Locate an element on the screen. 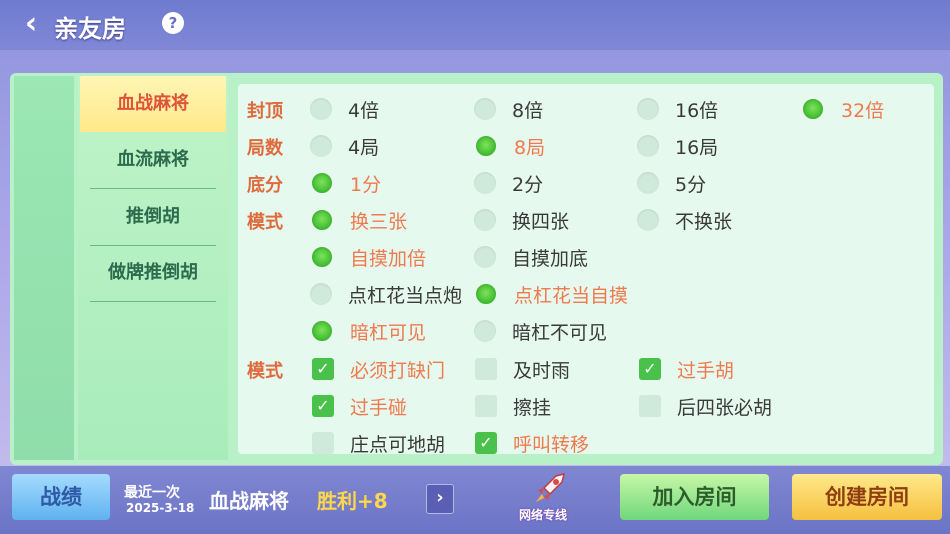 This screenshot has height=534, width=950. moshi-option-angangkejian: 暗杠可见 is located at coordinates (368, 331).